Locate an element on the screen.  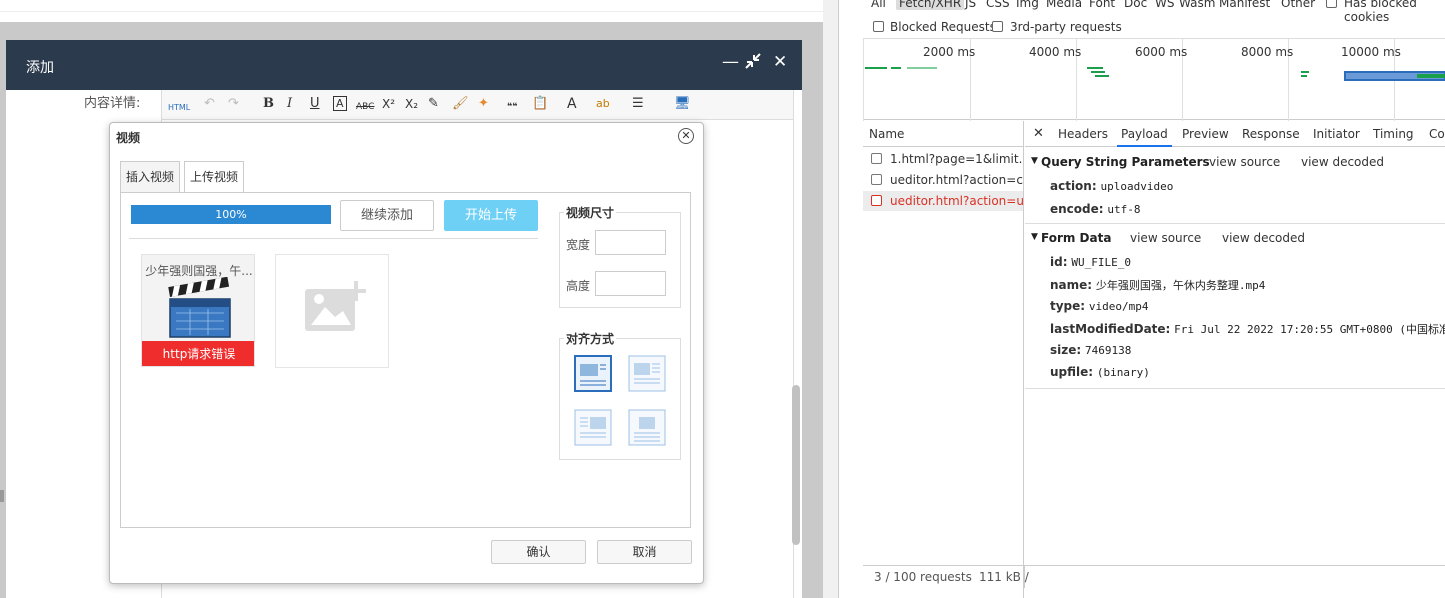
network-timeline: 2000 ms 4000 ms 6000 ms 8000 ms 10000 ms is located at coordinates (1154, 79).